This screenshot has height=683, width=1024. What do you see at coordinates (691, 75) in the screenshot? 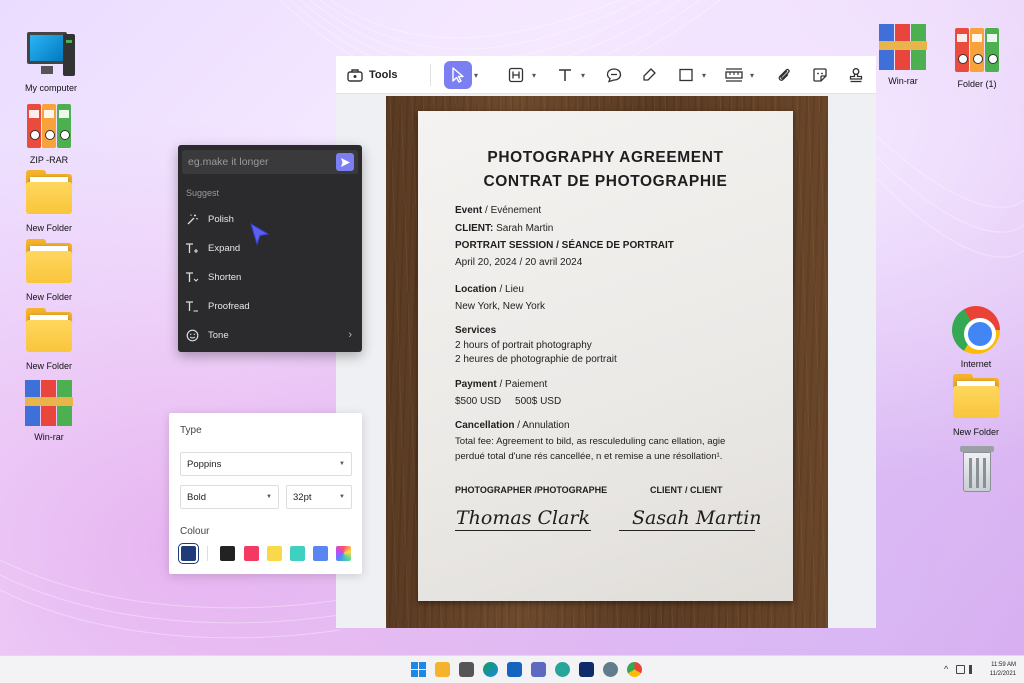
I see `shape-tool-button: ▾` at bounding box center [691, 75].